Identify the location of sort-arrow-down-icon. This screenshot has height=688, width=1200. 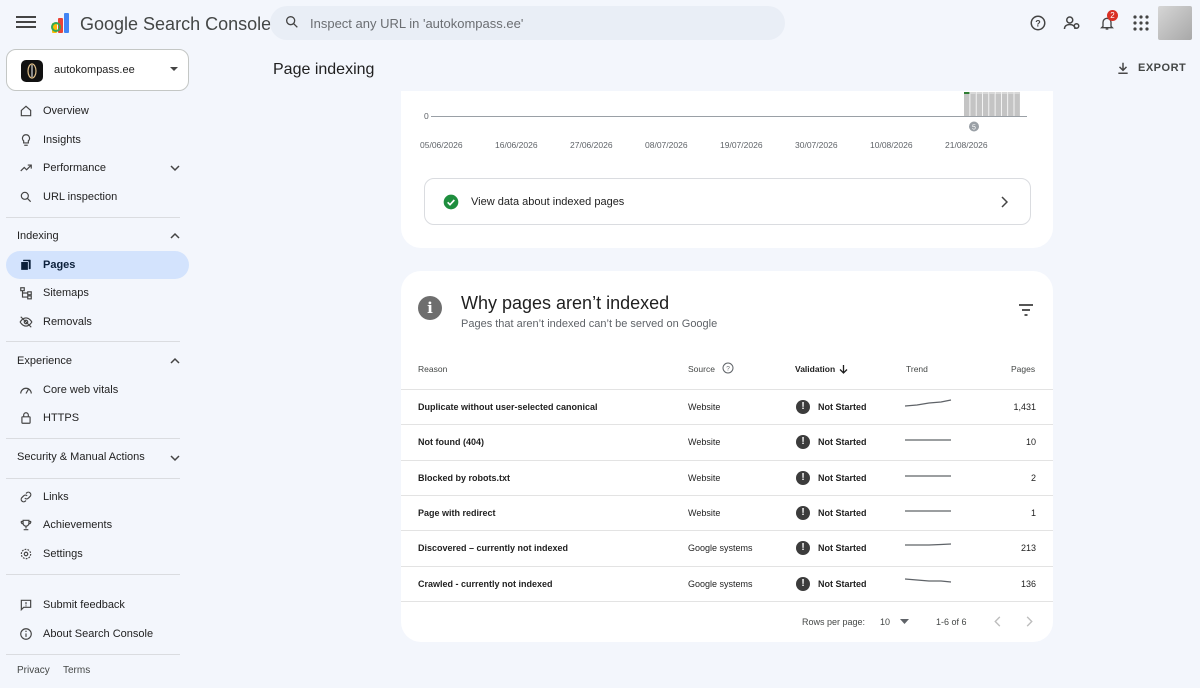
(843, 369).